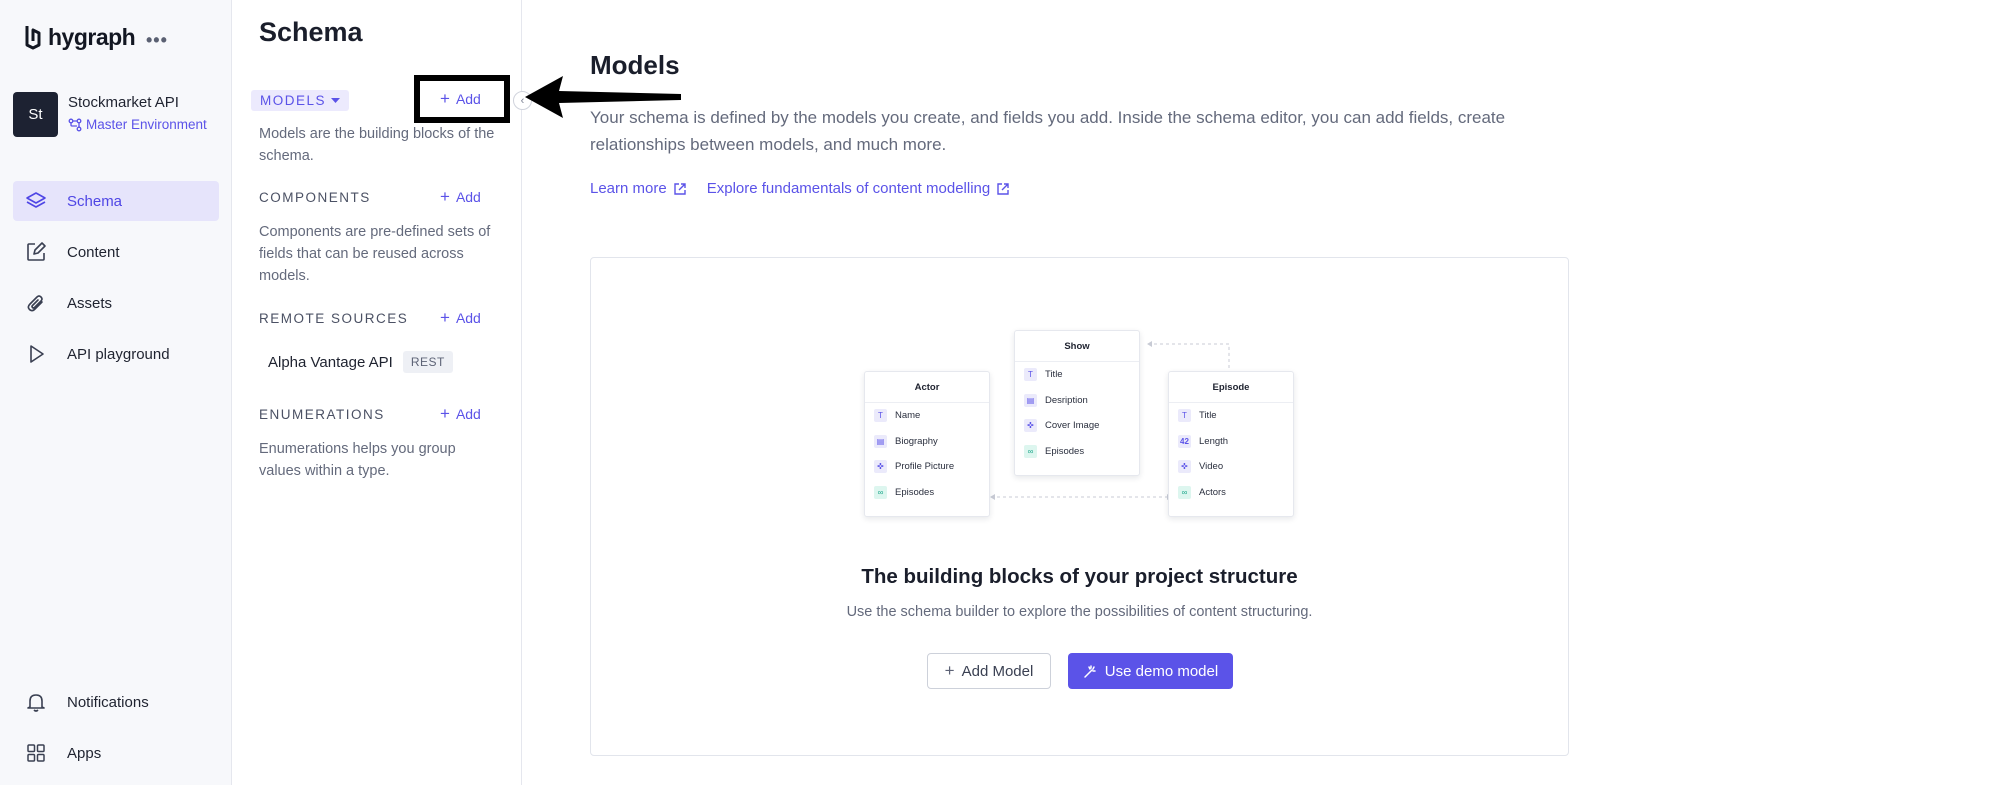 The width and height of the screenshot is (1999, 785). What do you see at coordinates (1208, 416) in the screenshot?
I see `diagram-field-label: Title` at bounding box center [1208, 416].